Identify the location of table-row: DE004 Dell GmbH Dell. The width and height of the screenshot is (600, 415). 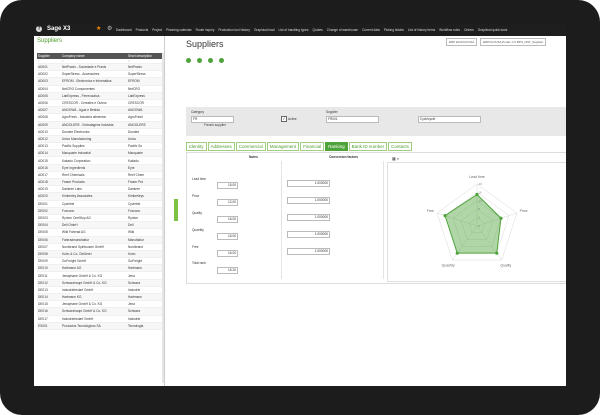
(99, 225).